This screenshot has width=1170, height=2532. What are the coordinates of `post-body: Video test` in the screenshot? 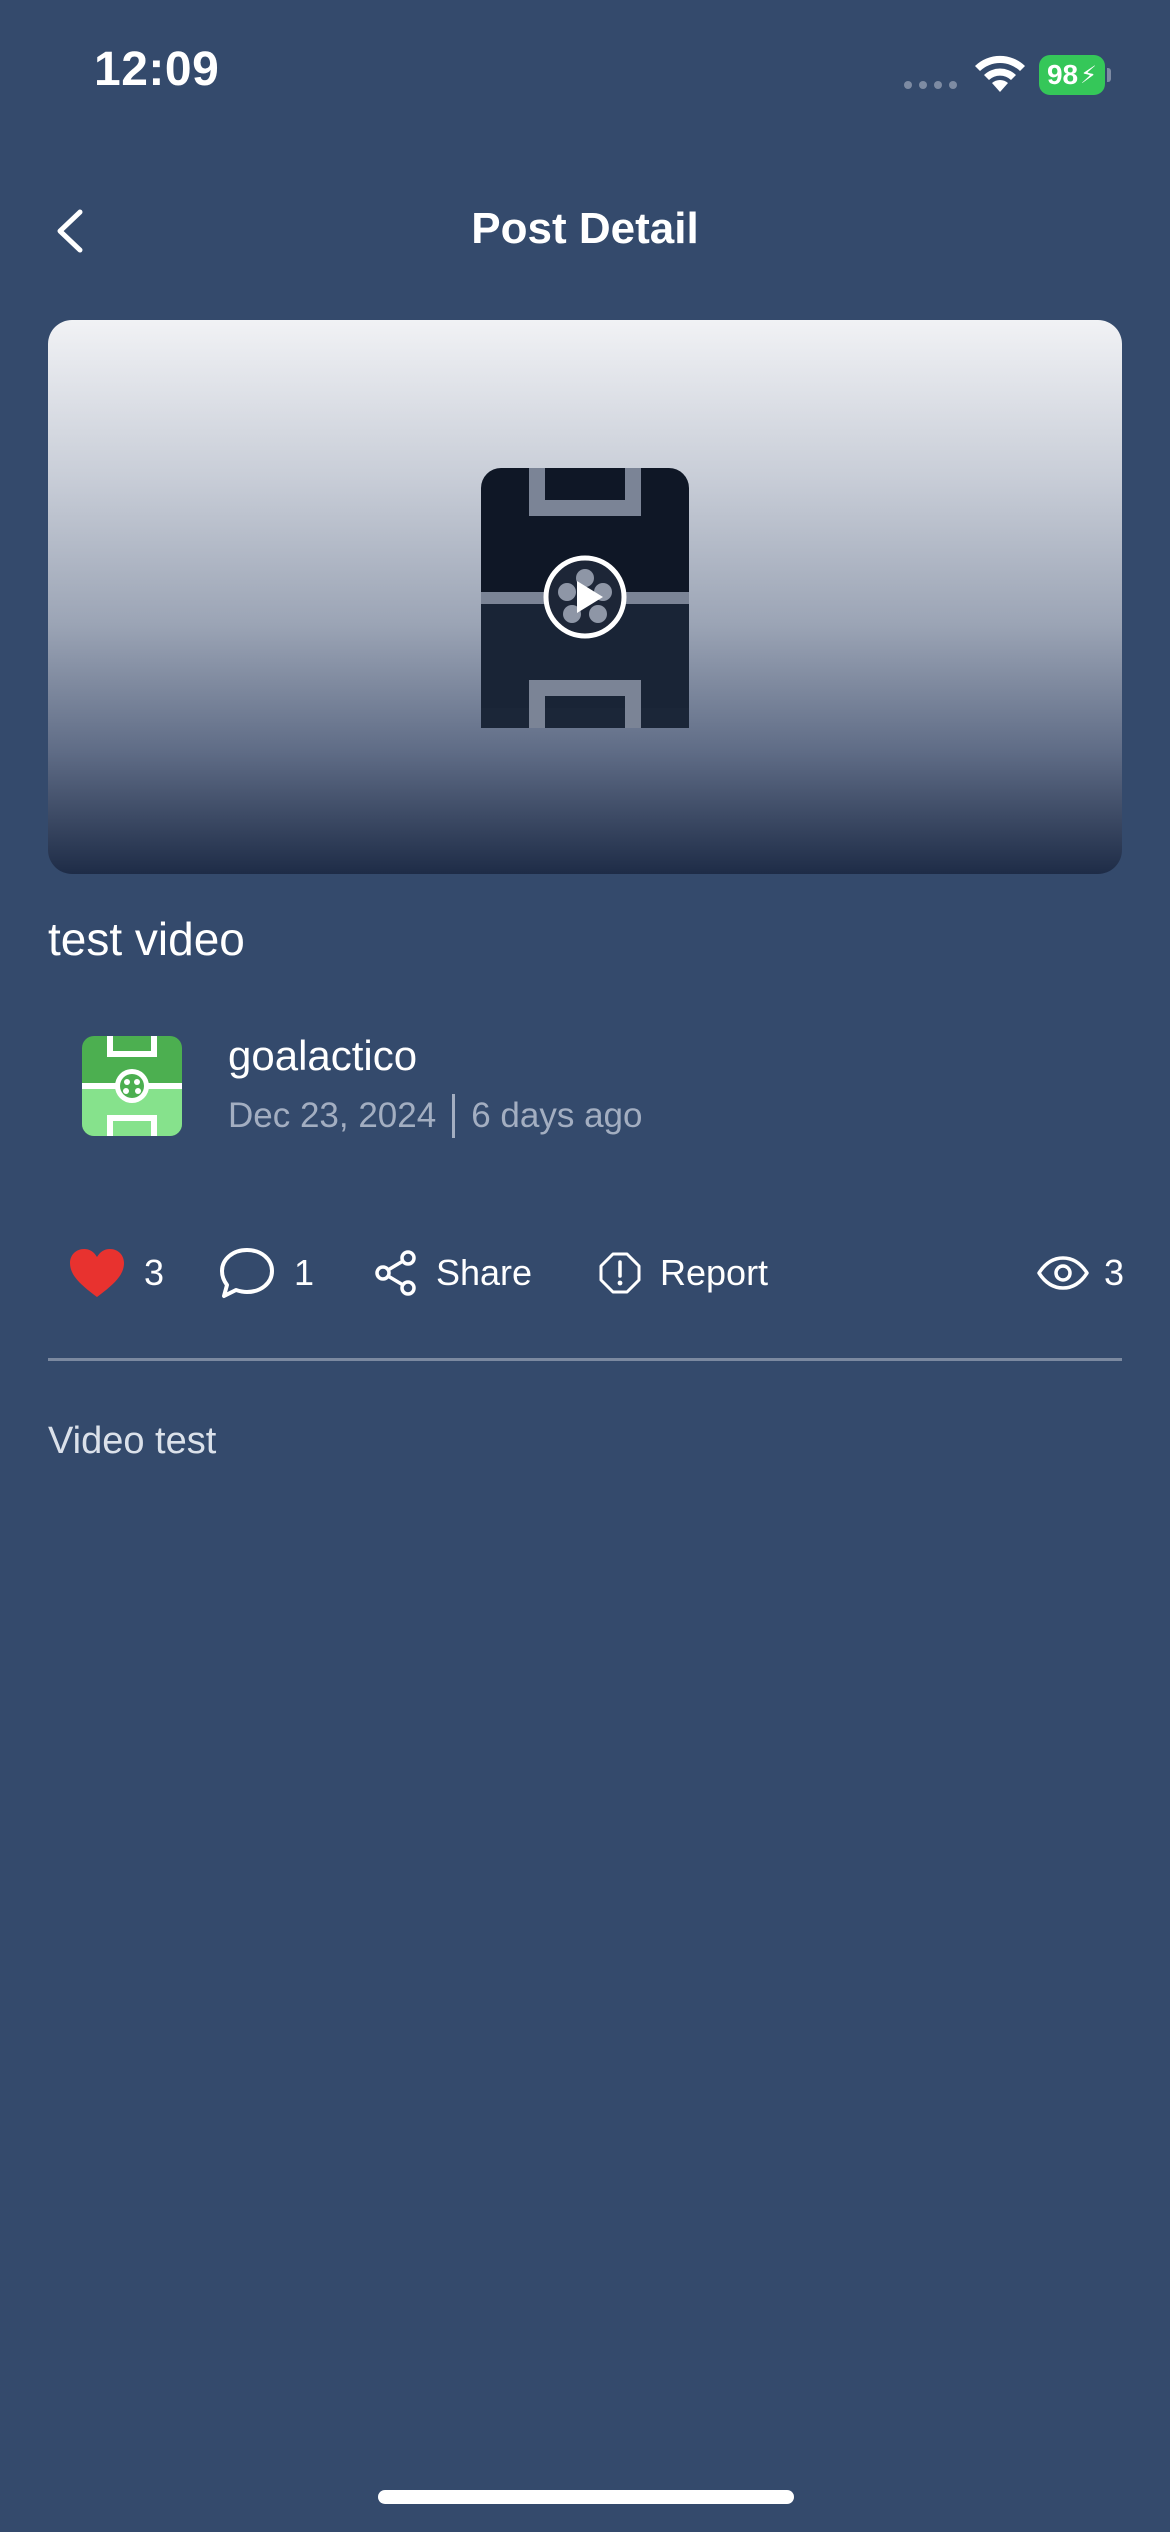 It's located at (132, 1441).